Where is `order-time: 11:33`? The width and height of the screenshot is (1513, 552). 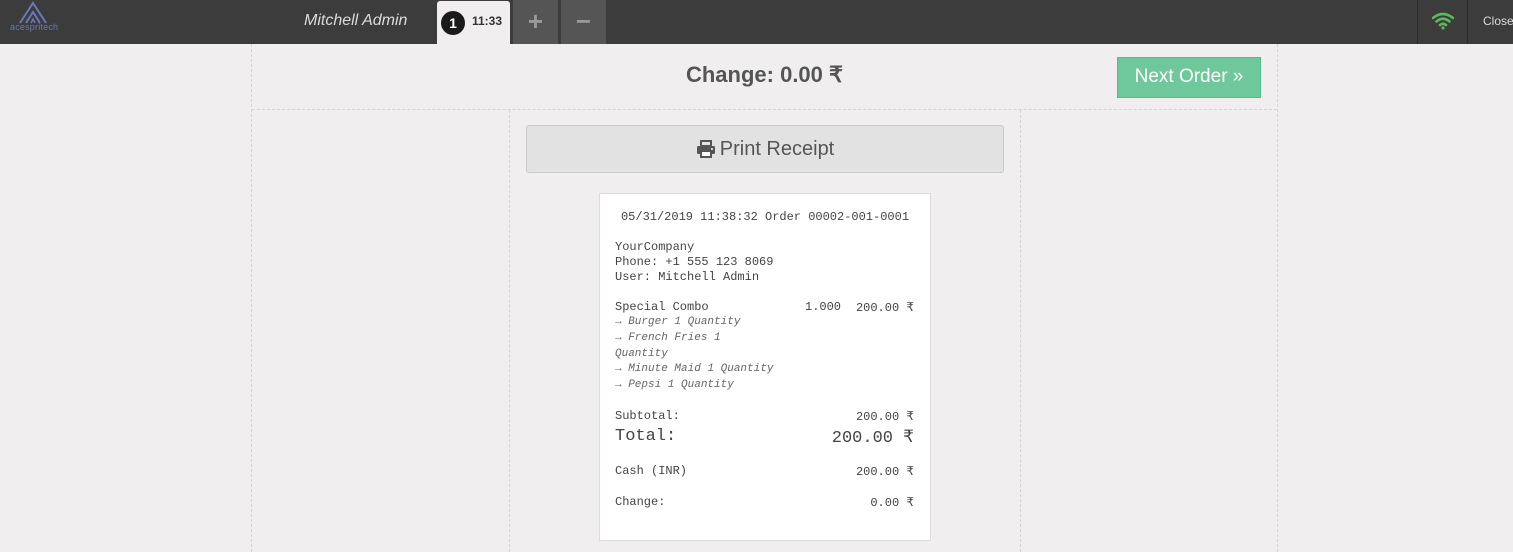
order-time: 11:33 is located at coordinates (487, 21).